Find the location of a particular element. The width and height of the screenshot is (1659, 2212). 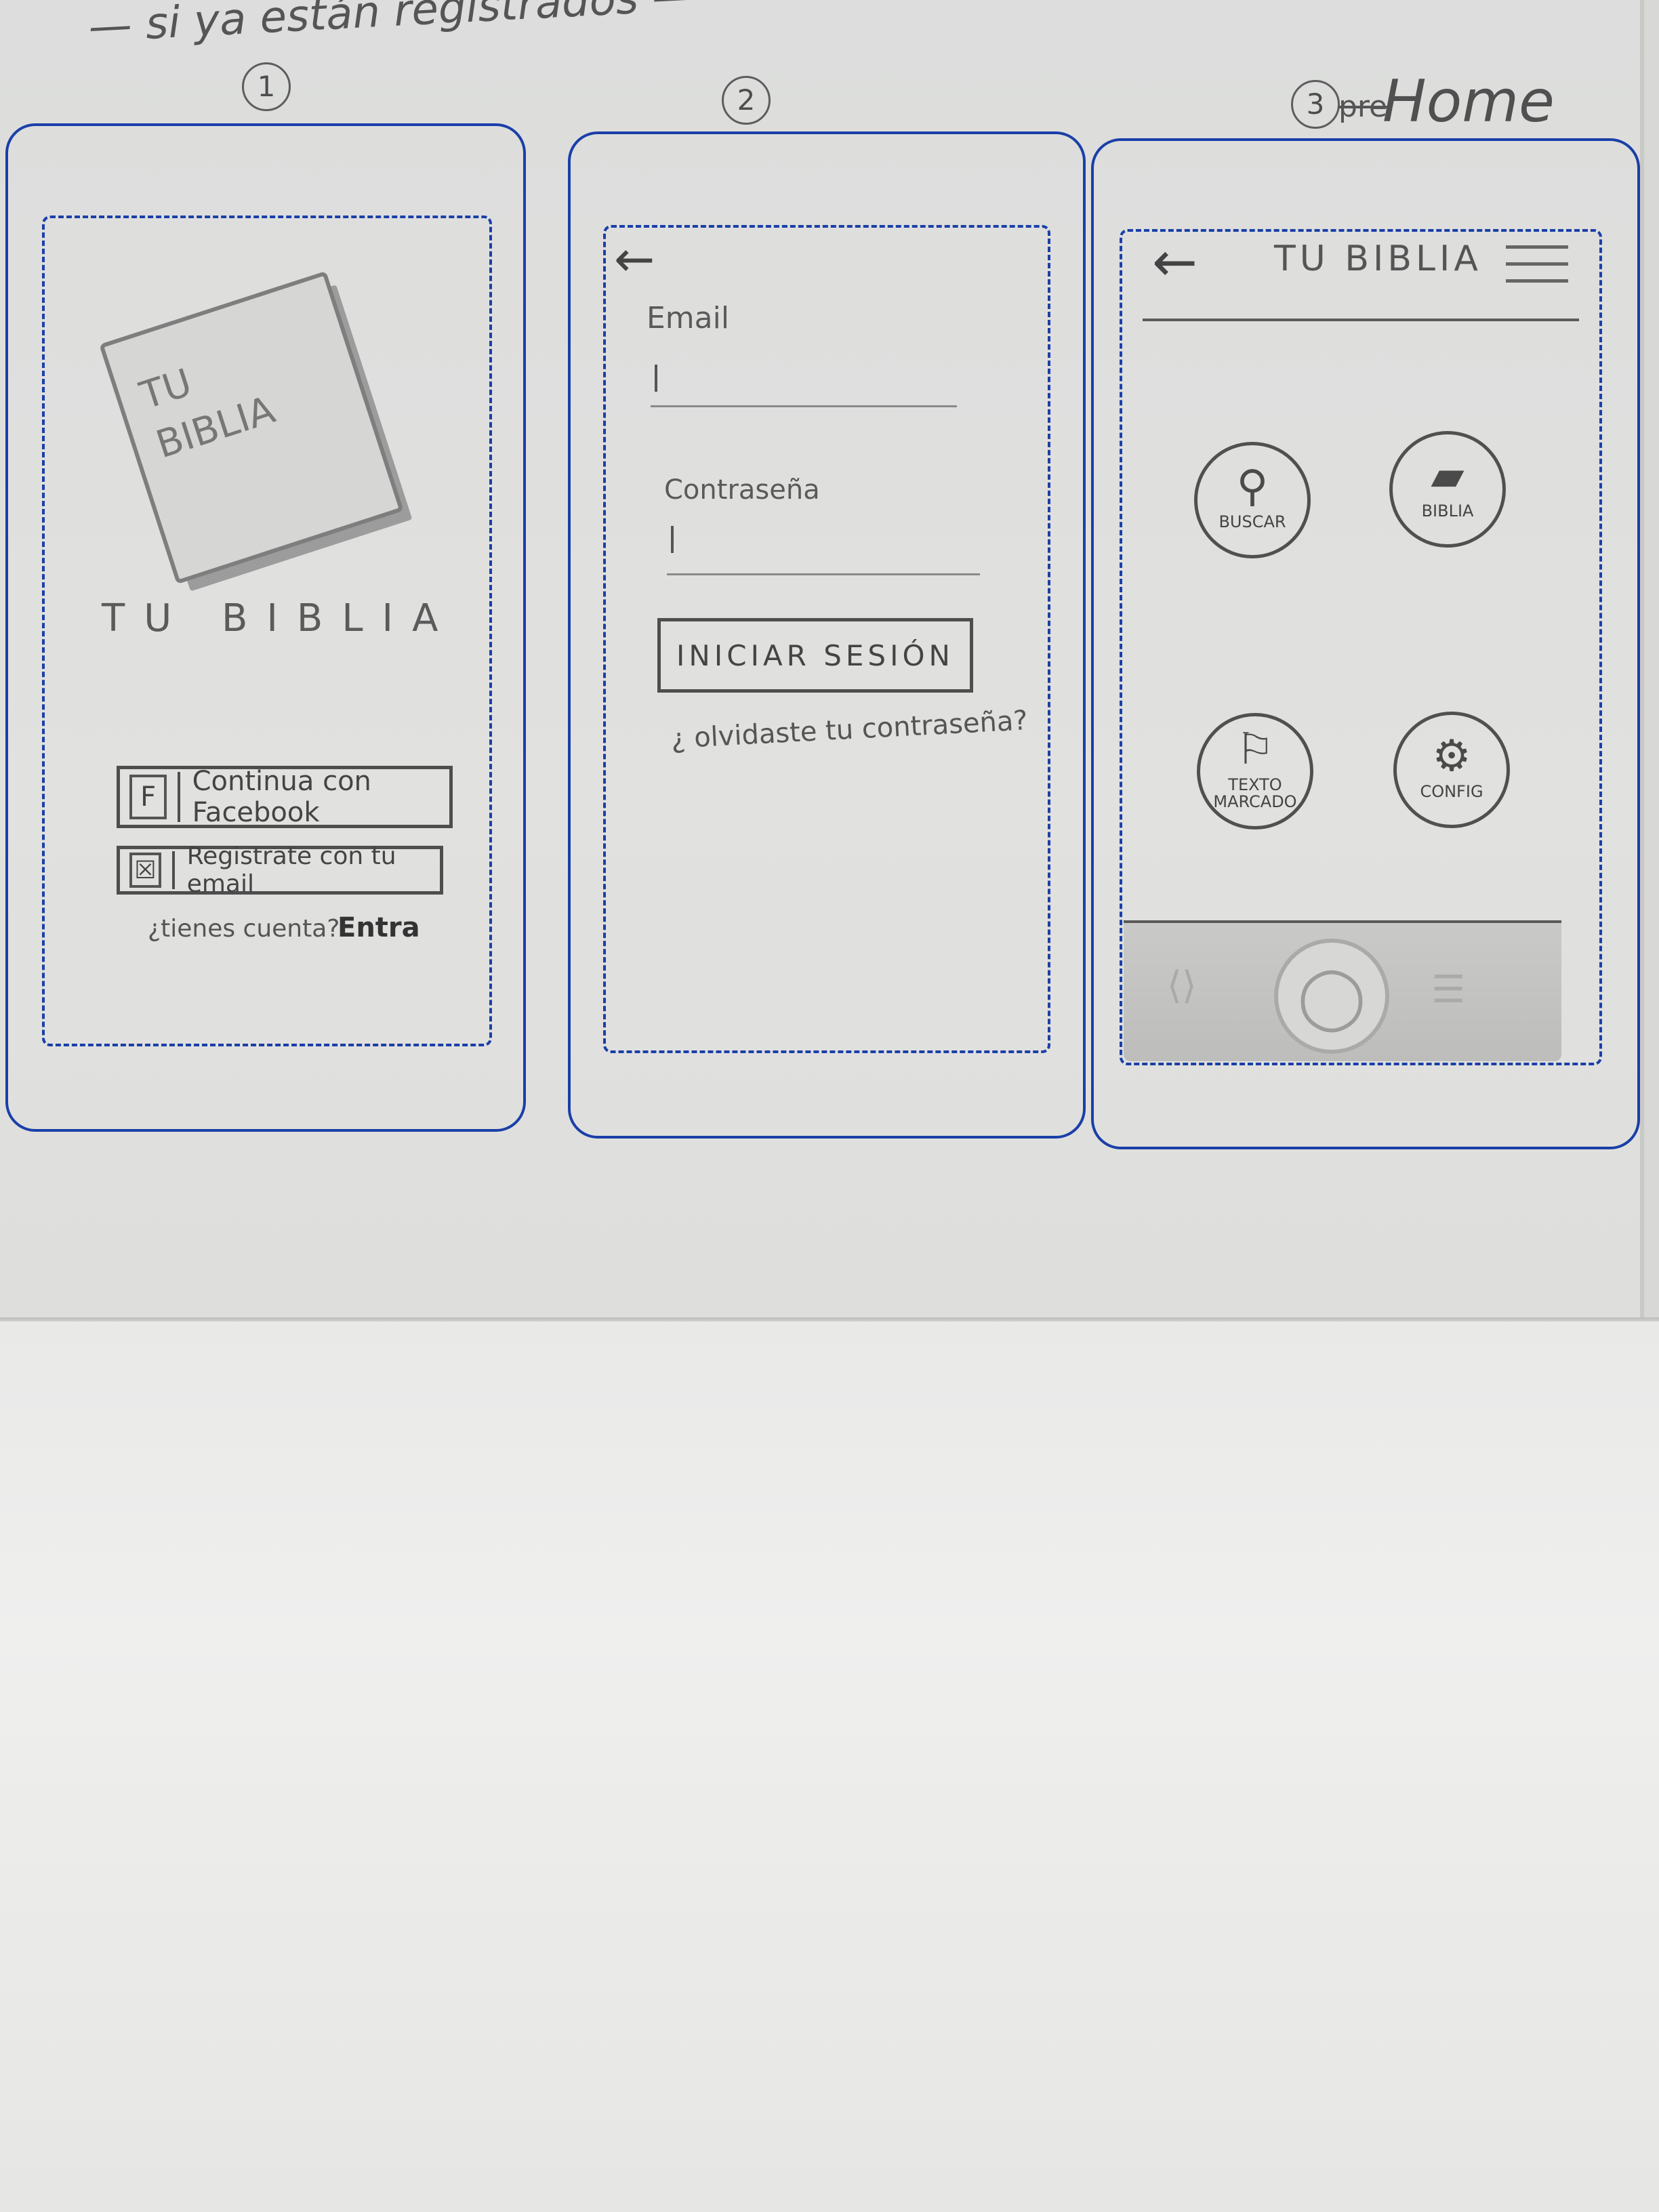

account-prompt: ¿tienes cuenta? is located at coordinates (244, 929).